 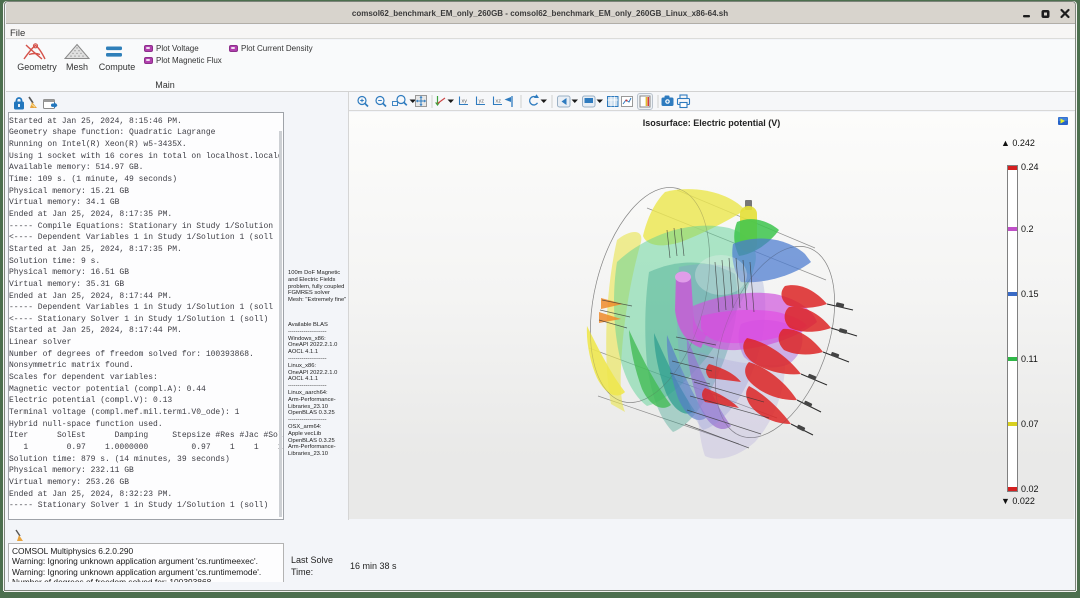 What do you see at coordinates (465, 102) in the screenshot?
I see `svg-text: xy` at bounding box center [465, 102].